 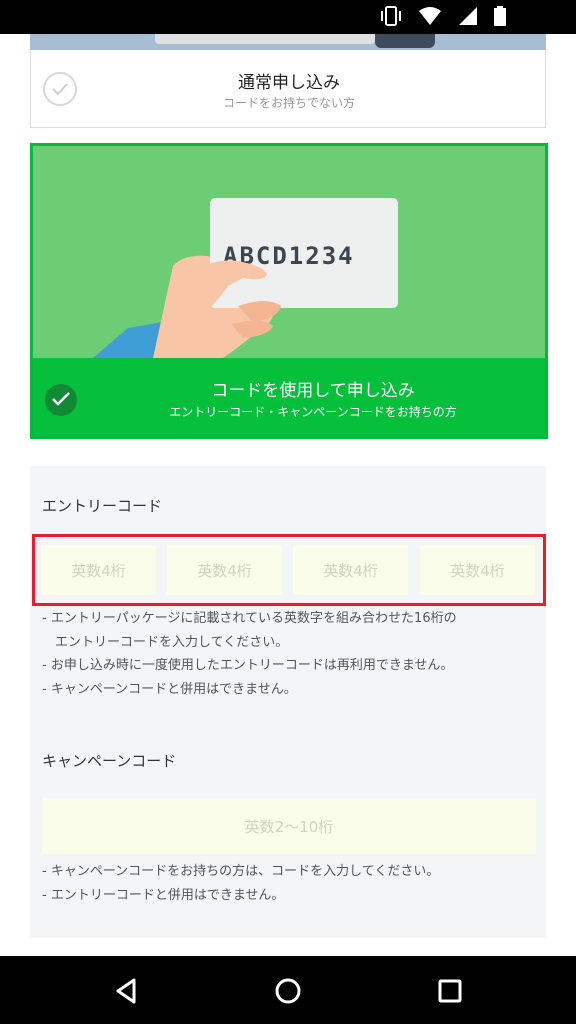 I want to click on normal-option-title: 通常申し込み, so click(x=289, y=83).